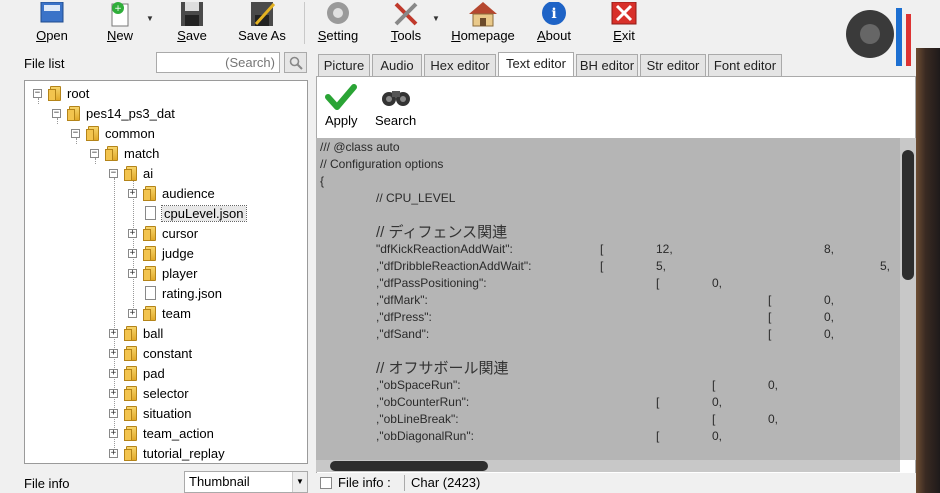 The width and height of the screenshot is (940, 493). What do you see at coordinates (908, 299) in the screenshot?
I see `vertical-scrollbar` at bounding box center [908, 299].